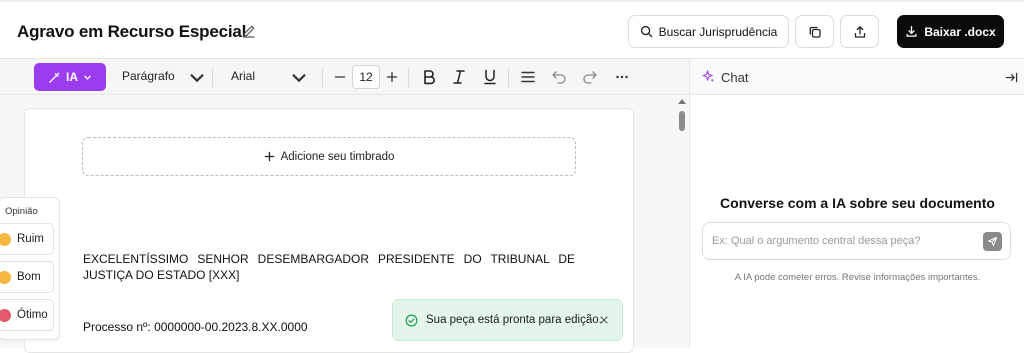  I want to click on plus-icon, so click(269, 156).